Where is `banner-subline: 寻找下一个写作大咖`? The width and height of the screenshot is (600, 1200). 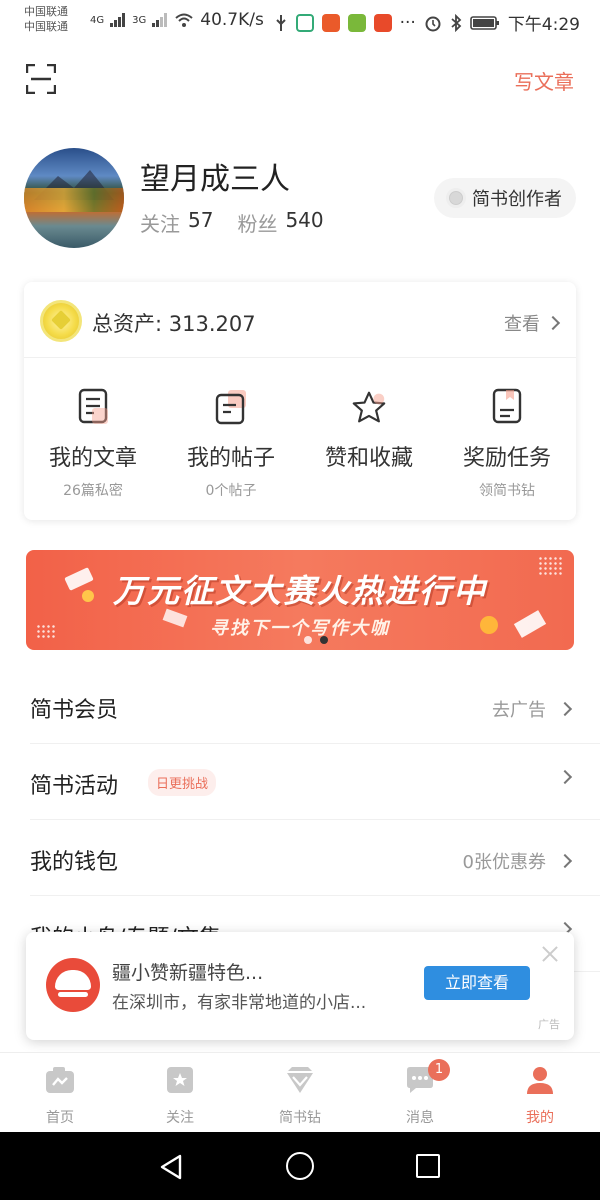
banner-subline: 寻找下一个写作大咖 is located at coordinates (300, 628).